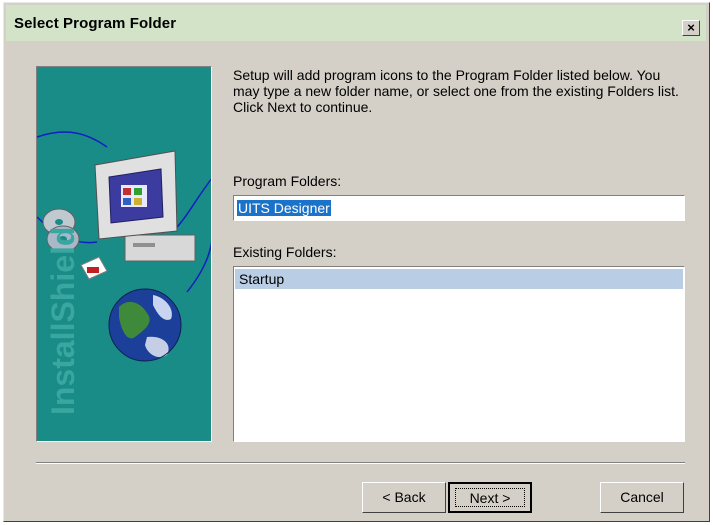 This screenshot has width=713, height=525. I want to click on dialog-title: Select Program Folder, so click(95, 23).